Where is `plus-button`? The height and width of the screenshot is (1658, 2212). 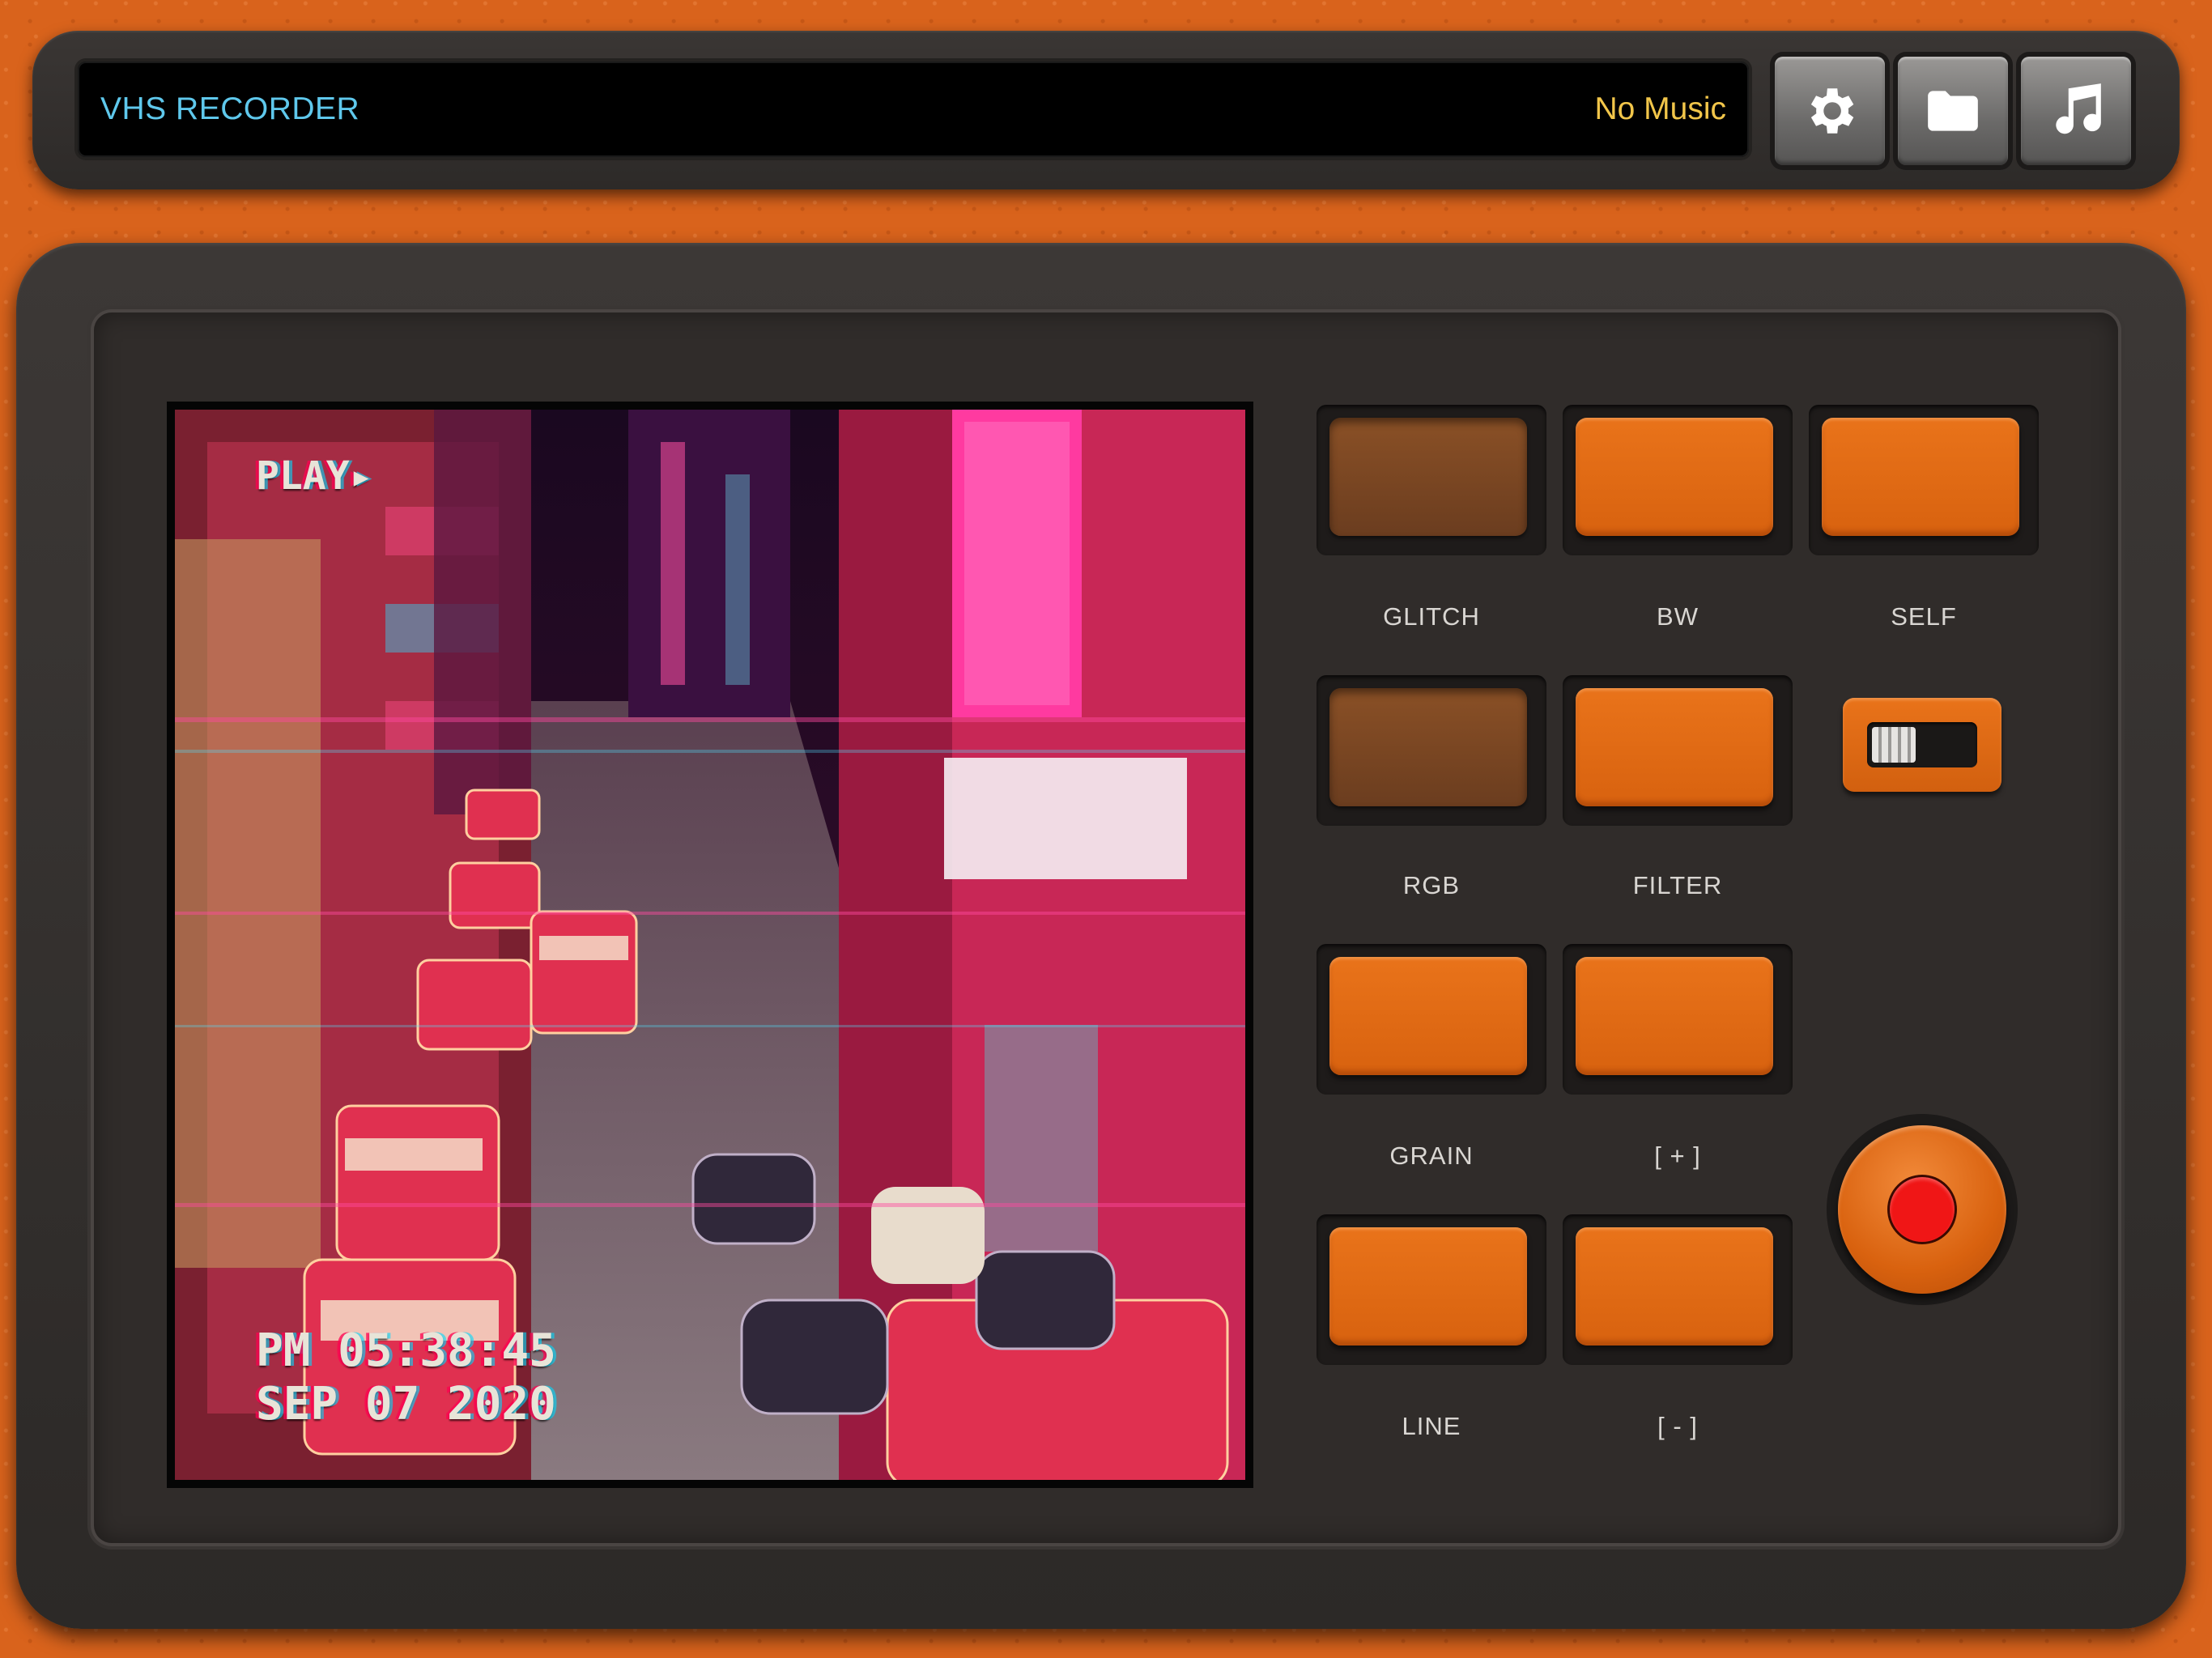 plus-button is located at coordinates (1675, 1016).